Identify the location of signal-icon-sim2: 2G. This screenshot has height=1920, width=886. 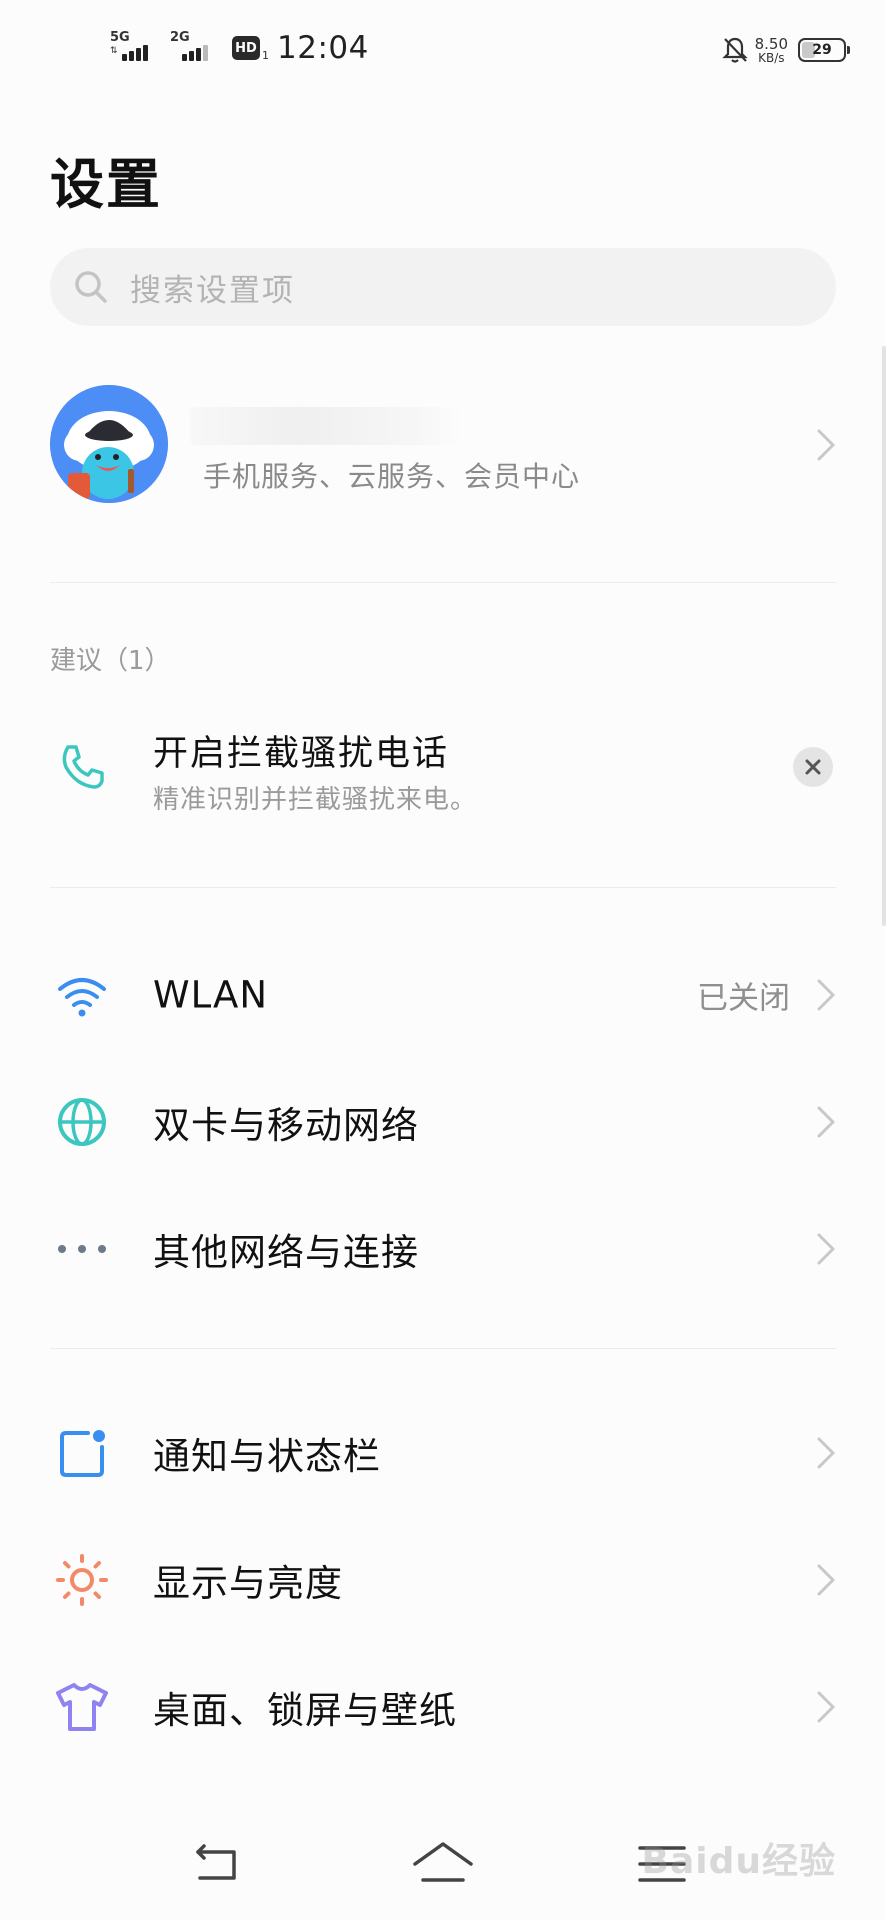
(192, 48).